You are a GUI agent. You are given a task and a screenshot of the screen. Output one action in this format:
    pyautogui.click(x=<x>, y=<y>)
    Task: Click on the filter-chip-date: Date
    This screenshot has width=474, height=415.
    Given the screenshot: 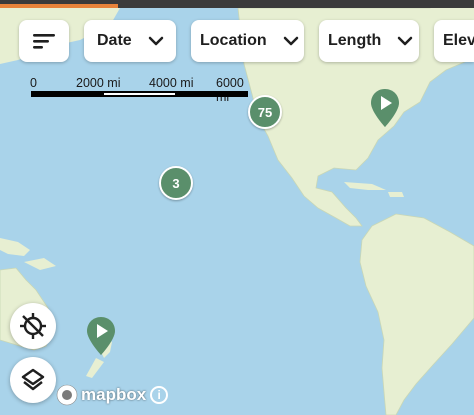 What is the action you would take?
    pyautogui.click(x=130, y=41)
    